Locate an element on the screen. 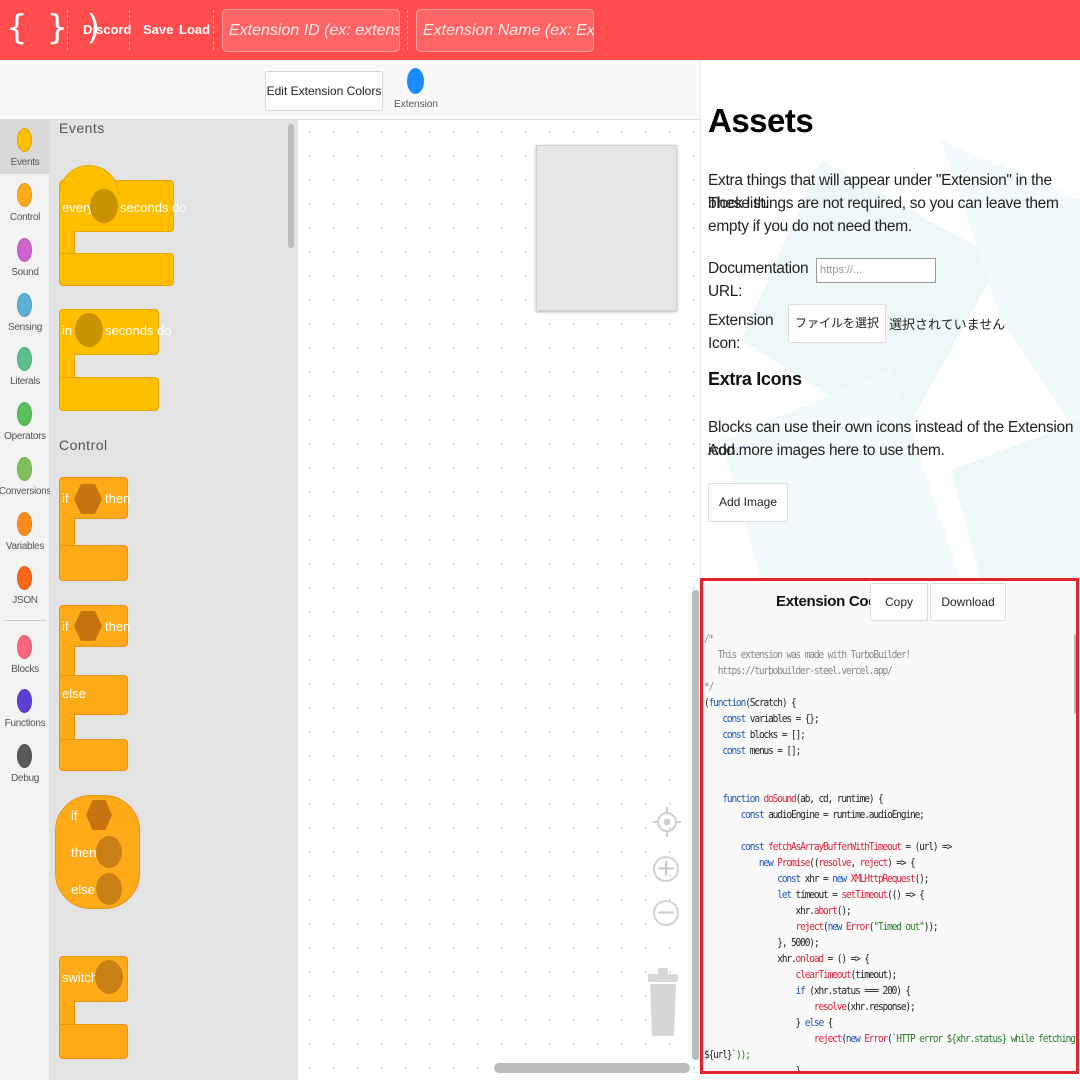 This screenshot has height=1080, width=1080. category-sound: Sound is located at coordinates (25, 257).